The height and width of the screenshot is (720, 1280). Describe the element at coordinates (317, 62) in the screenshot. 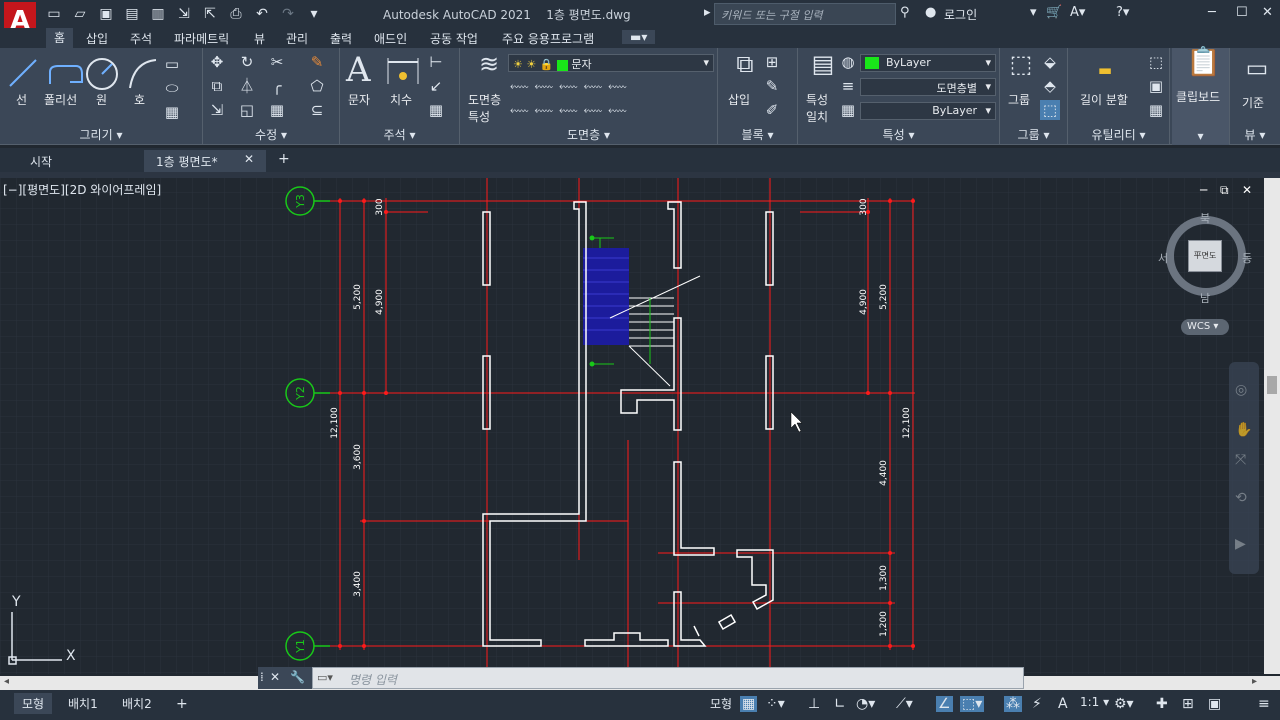

I see `erase-icon: ✎` at that location.